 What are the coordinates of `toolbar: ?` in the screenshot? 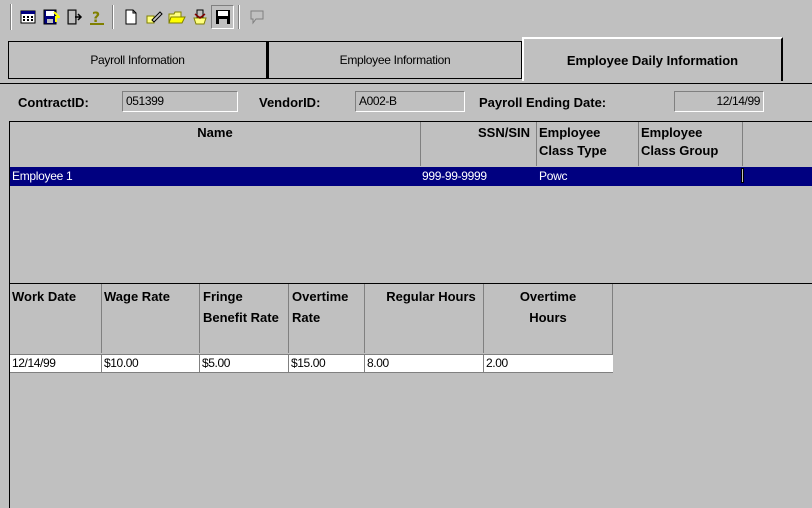 It's located at (406, 16).